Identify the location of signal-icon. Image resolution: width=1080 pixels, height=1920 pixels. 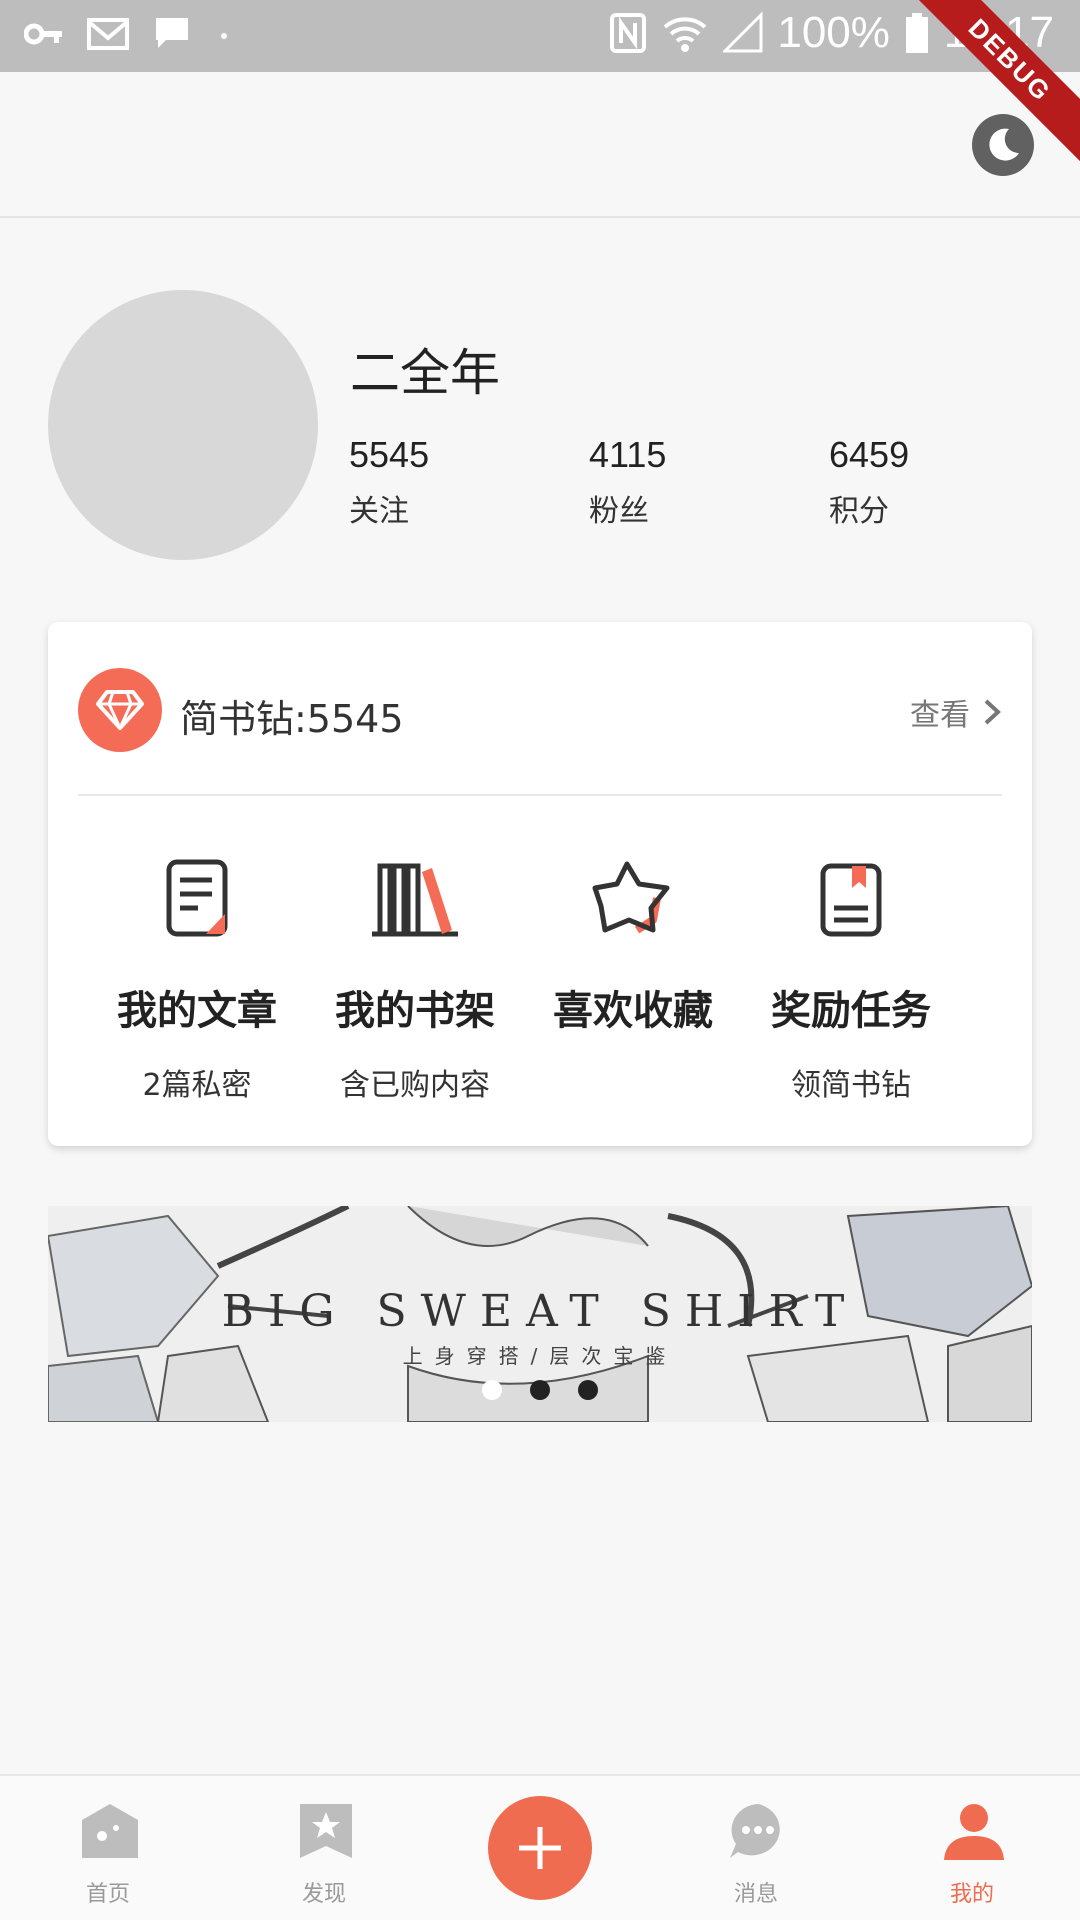
(743, 32).